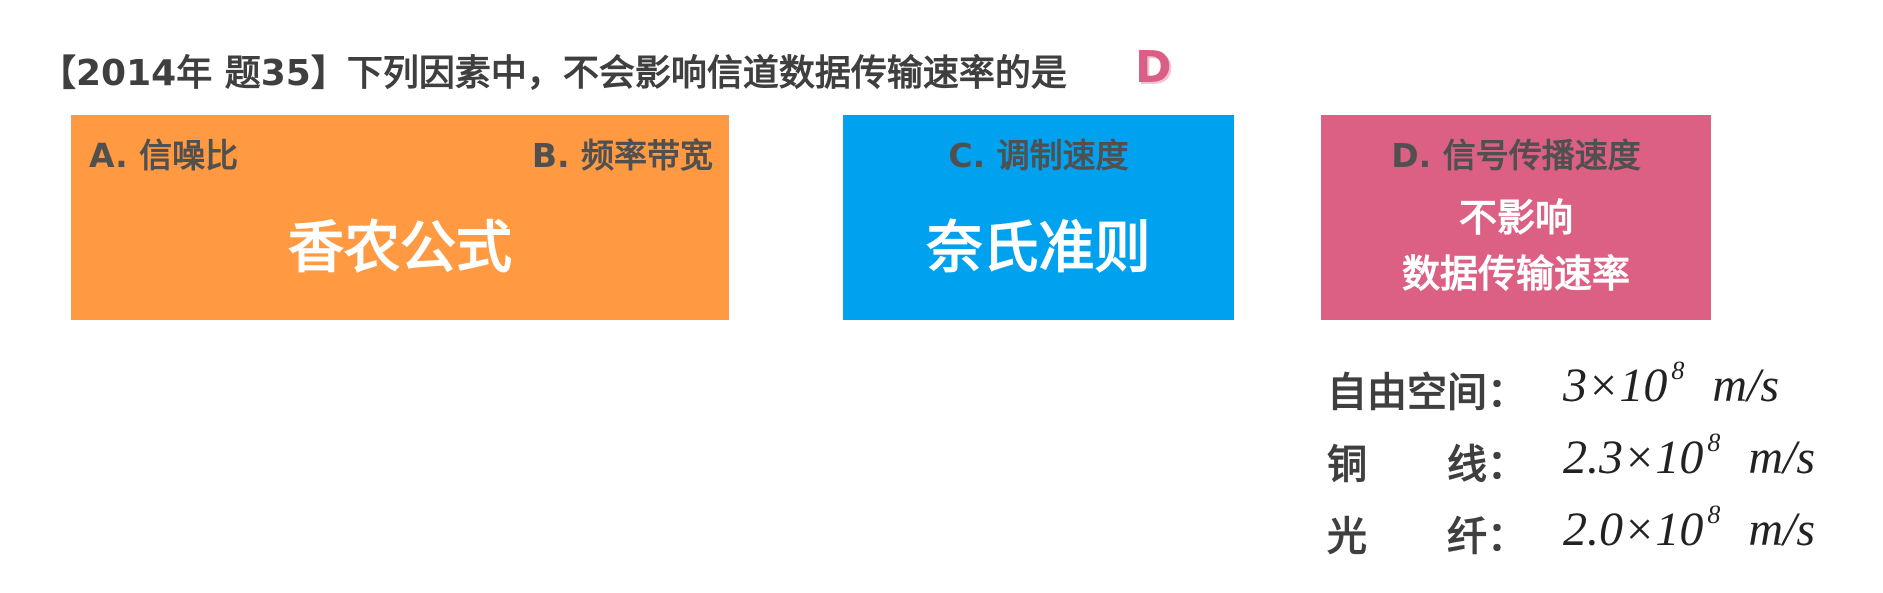  What do you see at coordinates (400, 248) in the screenshot?
I see `shannon-formula-label: 香农公式` at bounding box center [400, 248].